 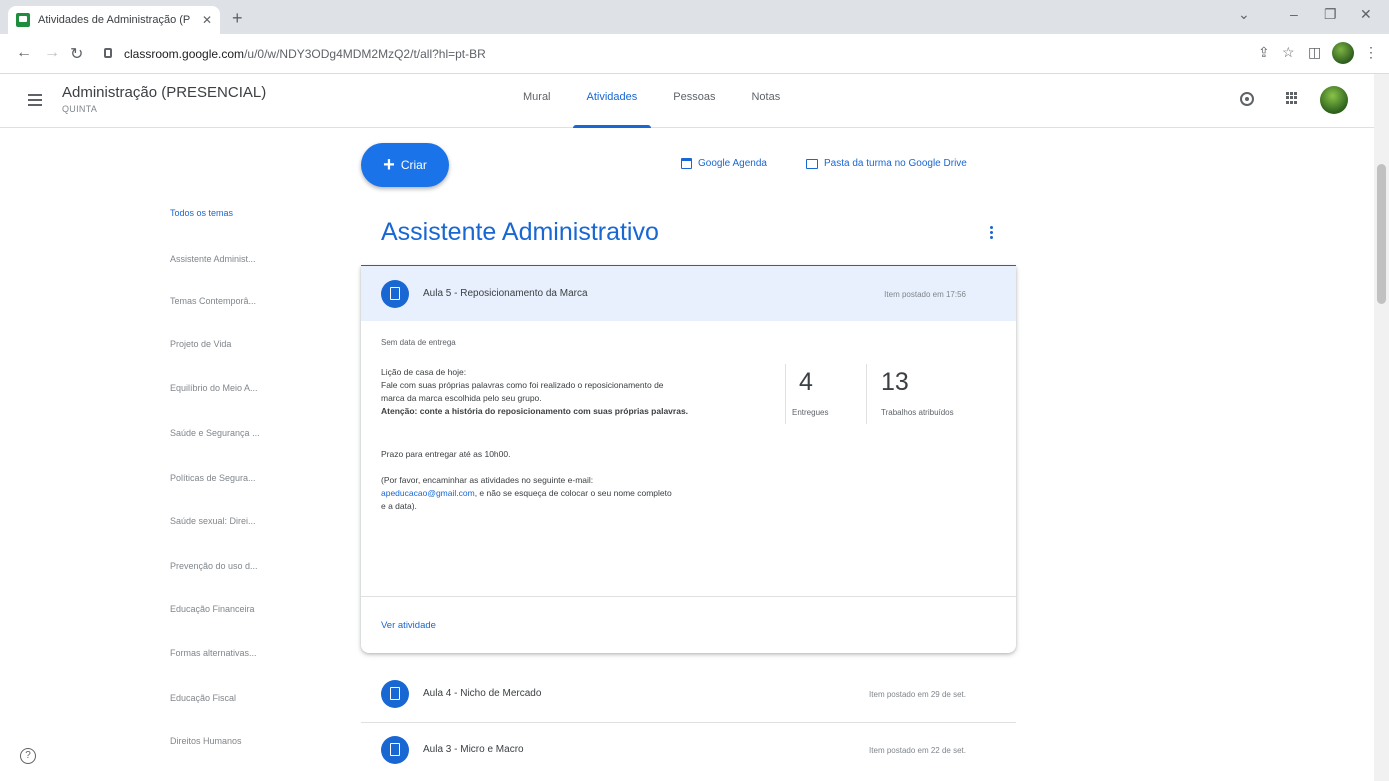 I want to click on main-menu-icon, so click(x=35, y=101).